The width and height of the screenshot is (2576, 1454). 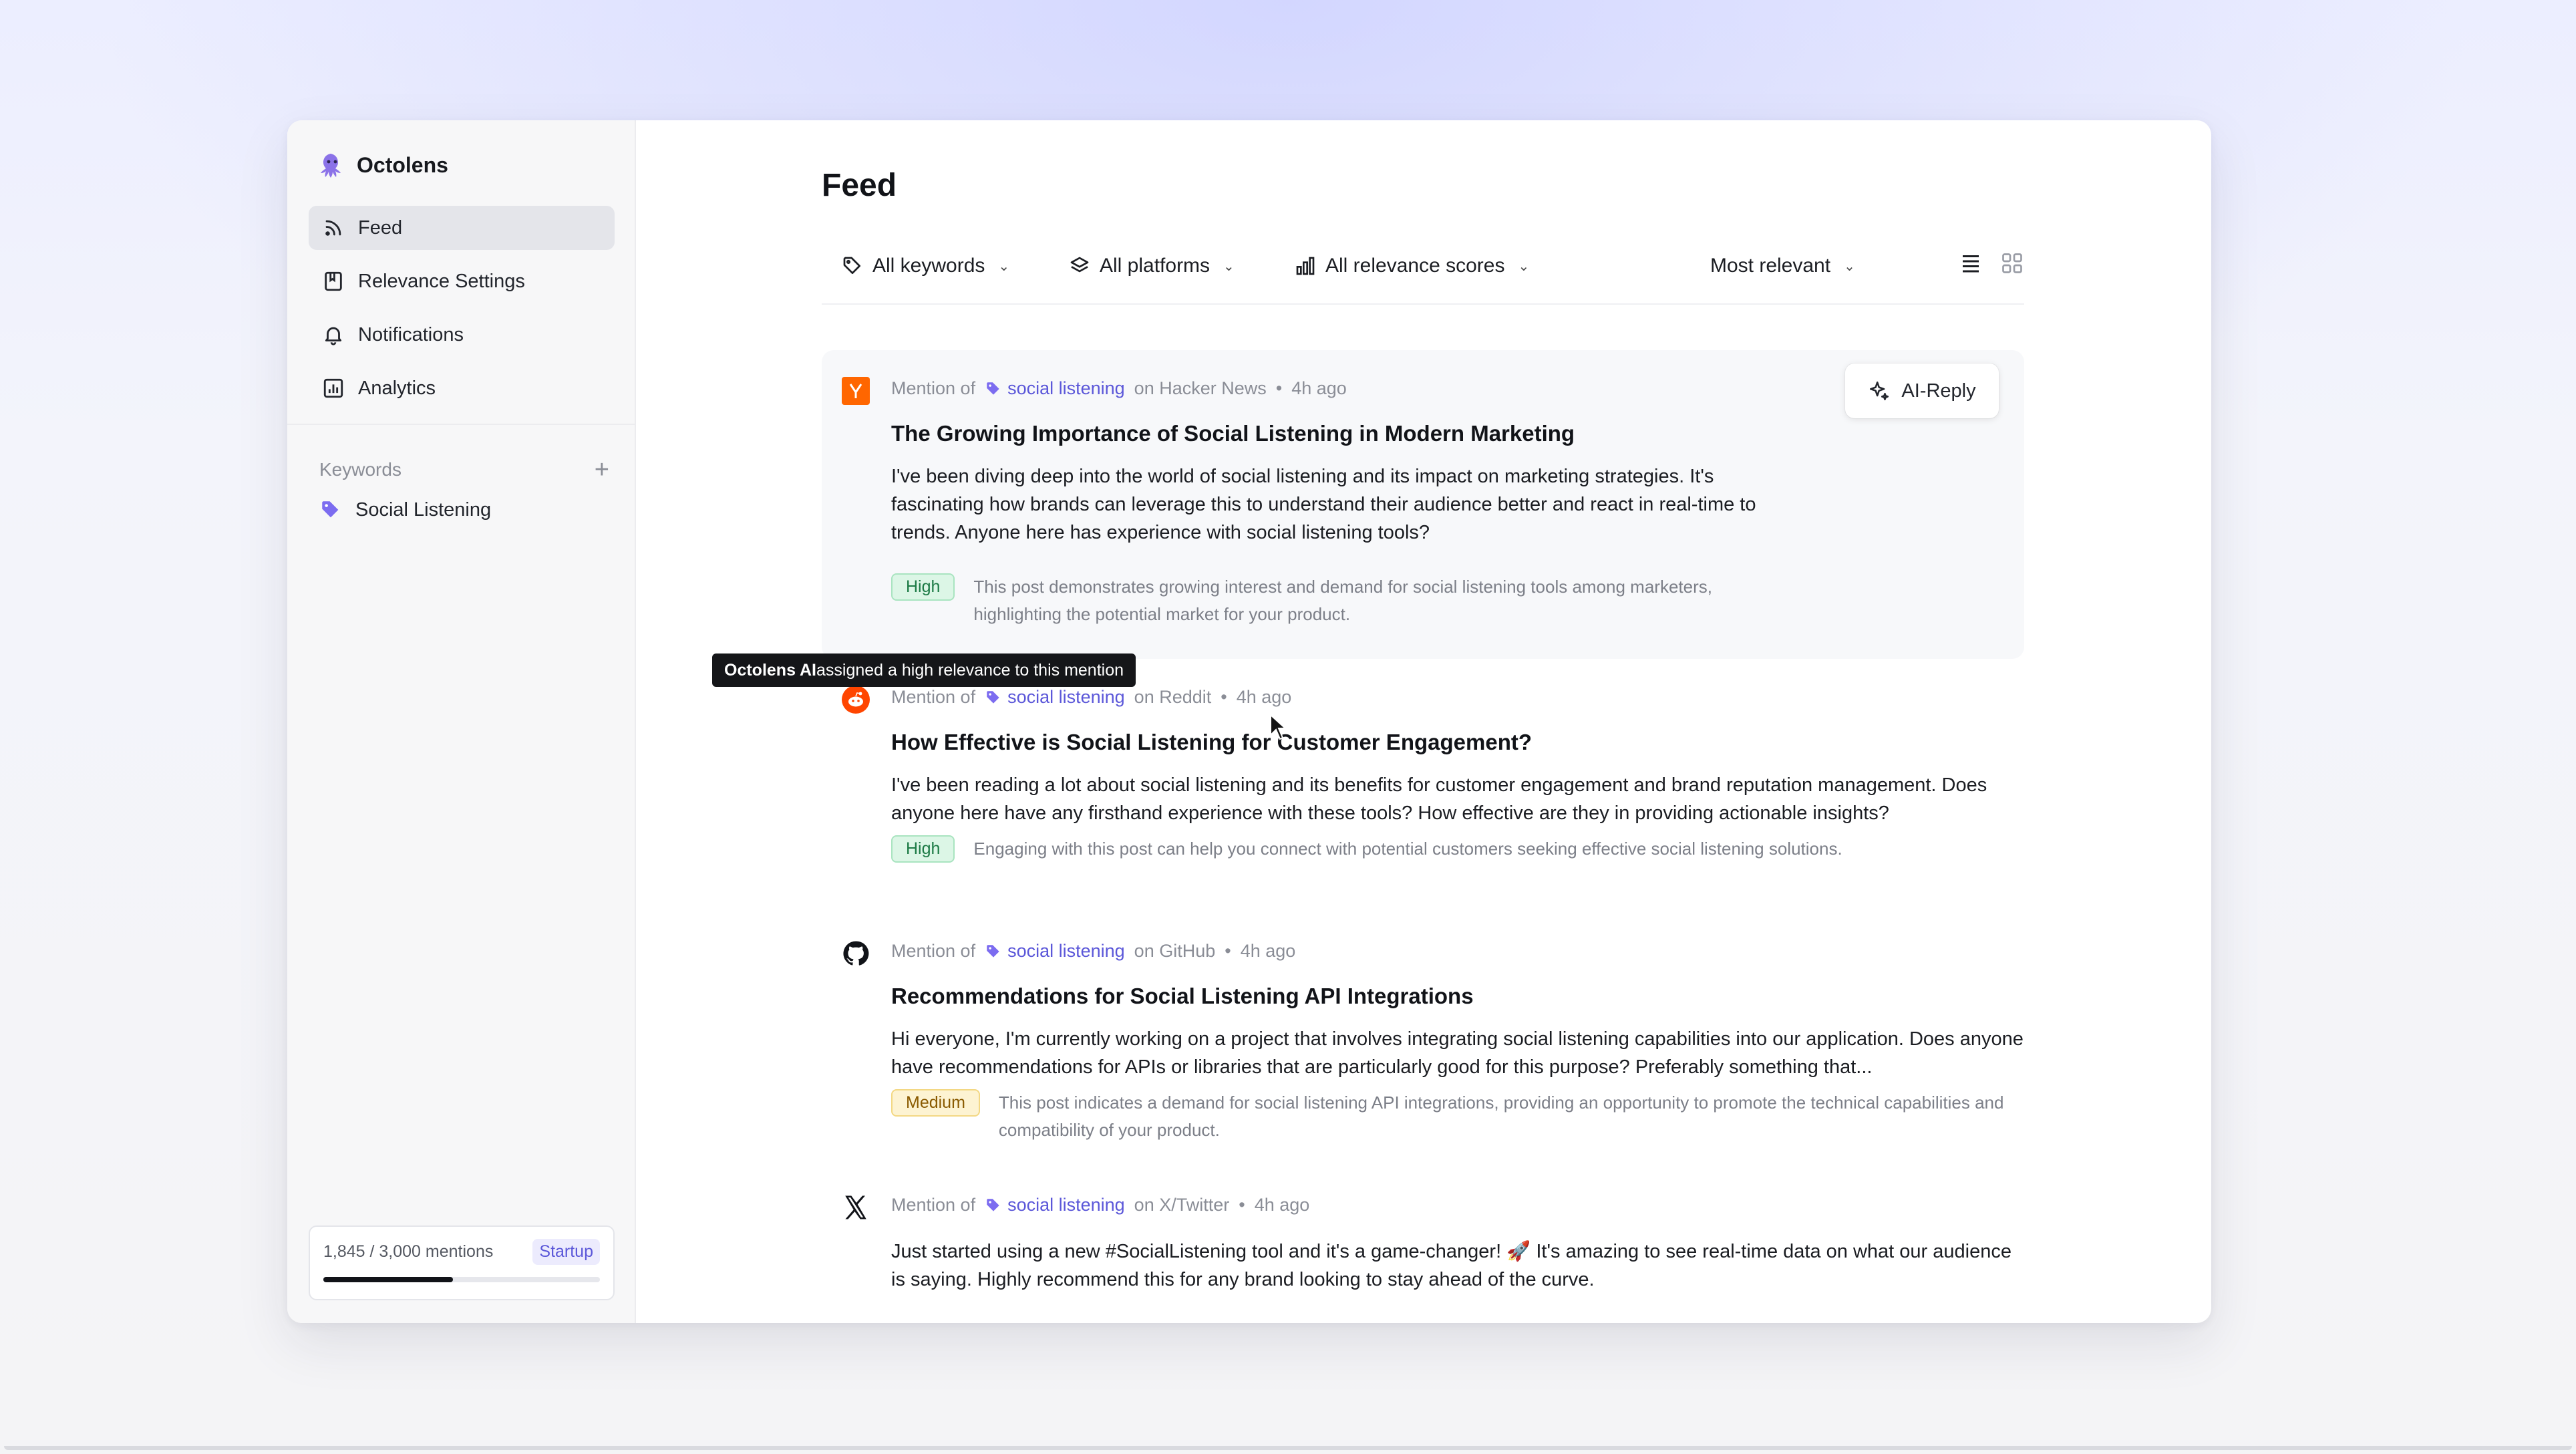 What do you see at coordinates (935, 1103) in the screenshot?
I see `relevance-badge: Medium` at bounding box center [935, 1103].